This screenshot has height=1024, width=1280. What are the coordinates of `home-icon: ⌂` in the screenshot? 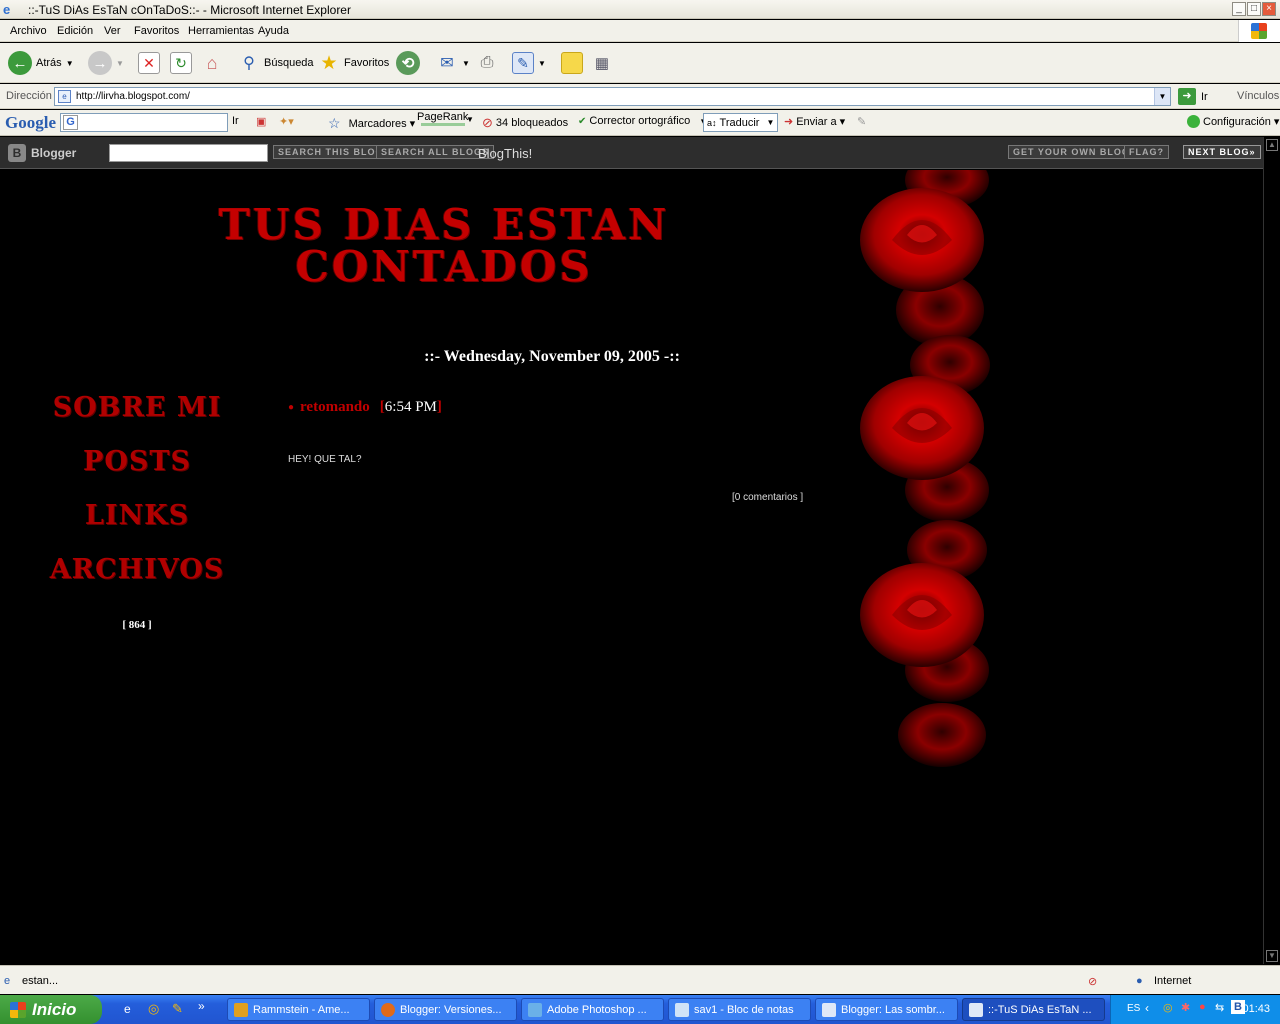 It's located at (212, 62).